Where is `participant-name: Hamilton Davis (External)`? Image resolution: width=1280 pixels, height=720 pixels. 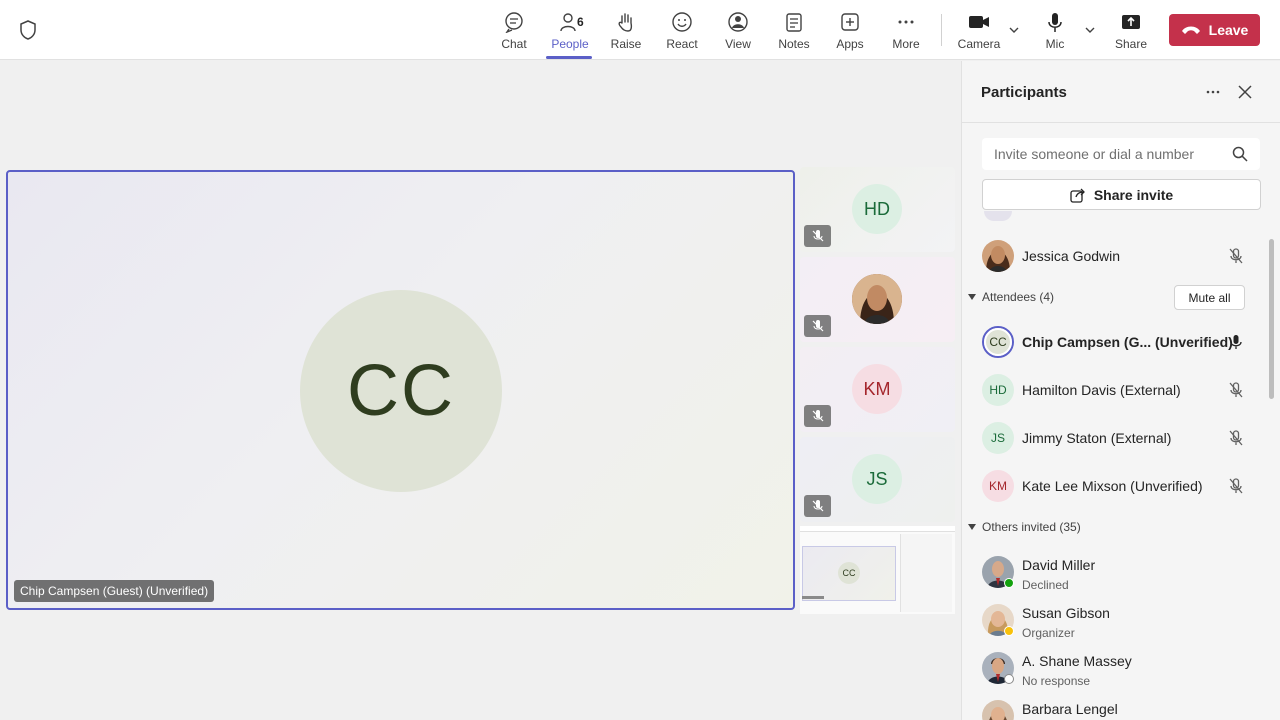
participant-name: Hamilton Davis (External) is located at coordinates (1101, 390).